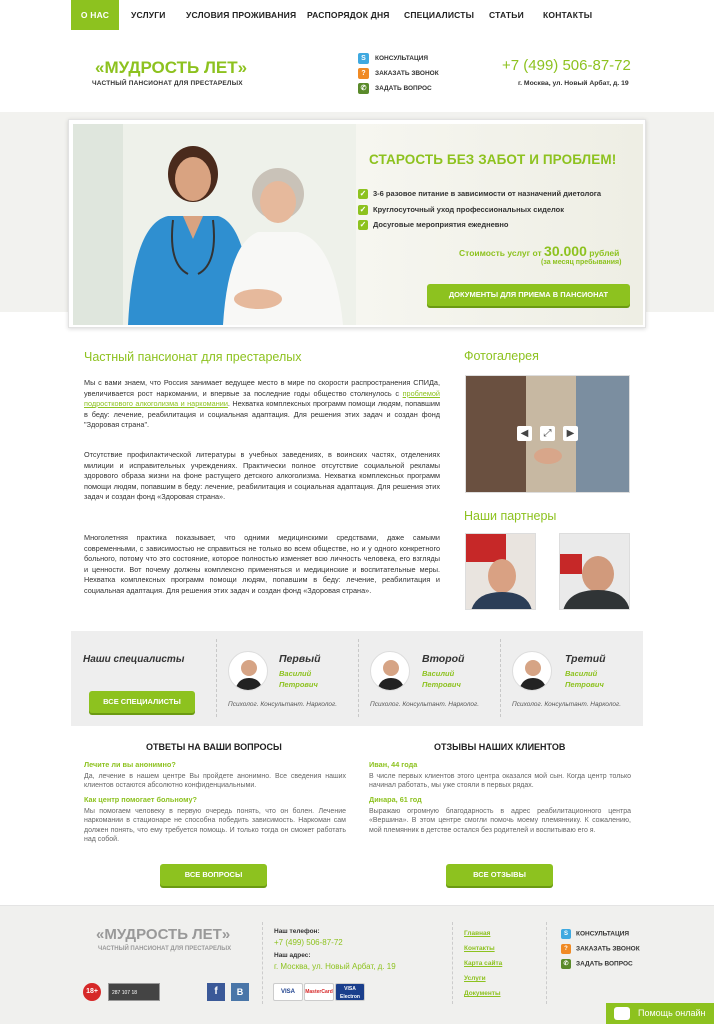 The width and height of the screenshot is (714, 1024). I want to click on reviews-title: ОТЗЫВЫ НАШИХ КЛИЕНТОВ, so click(500, 747).